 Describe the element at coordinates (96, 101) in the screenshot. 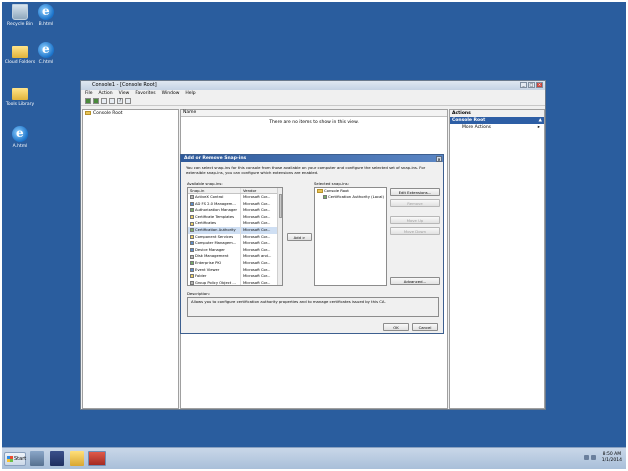

I see `forward-icon` at that location.